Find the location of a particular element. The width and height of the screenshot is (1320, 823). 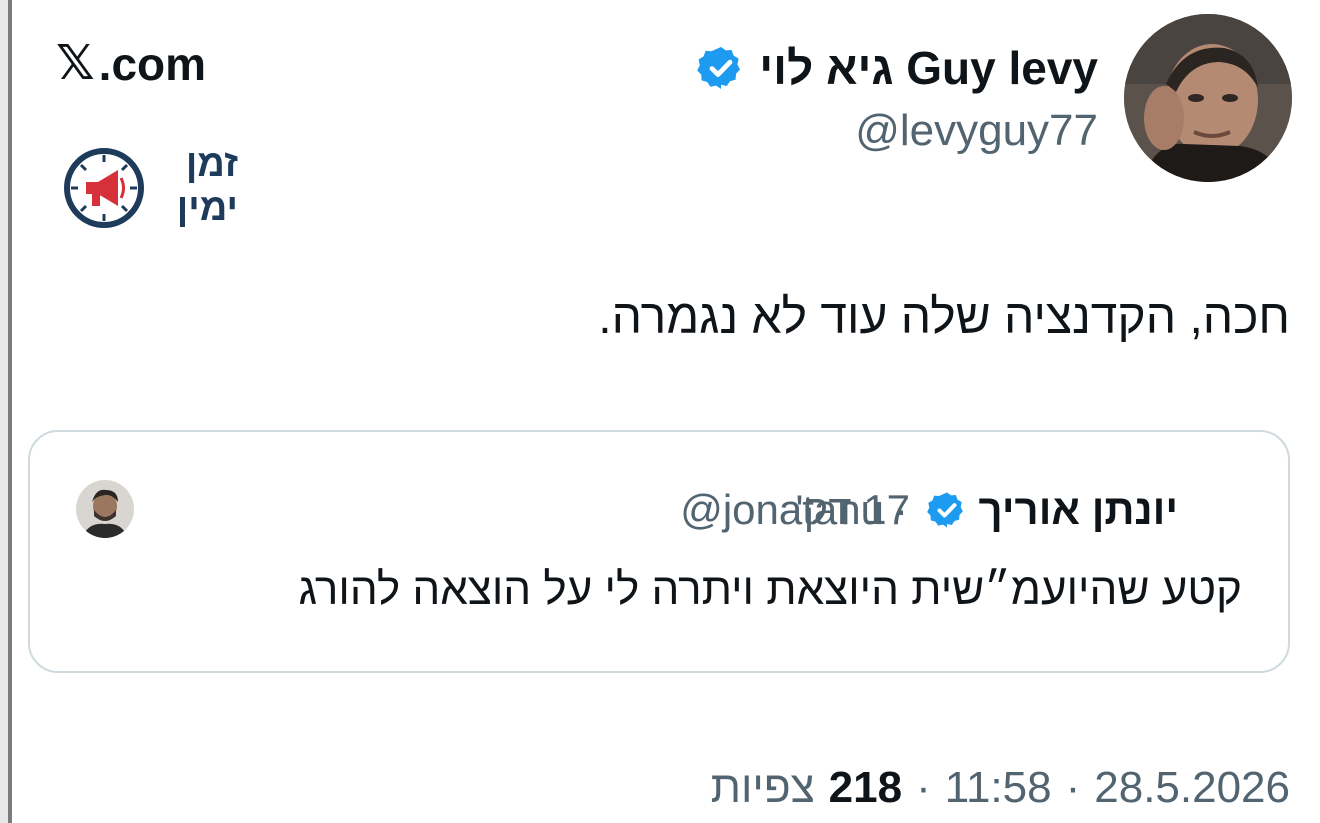

x-com-brand: 𝕏 .com is located at coordinates (131, 64).